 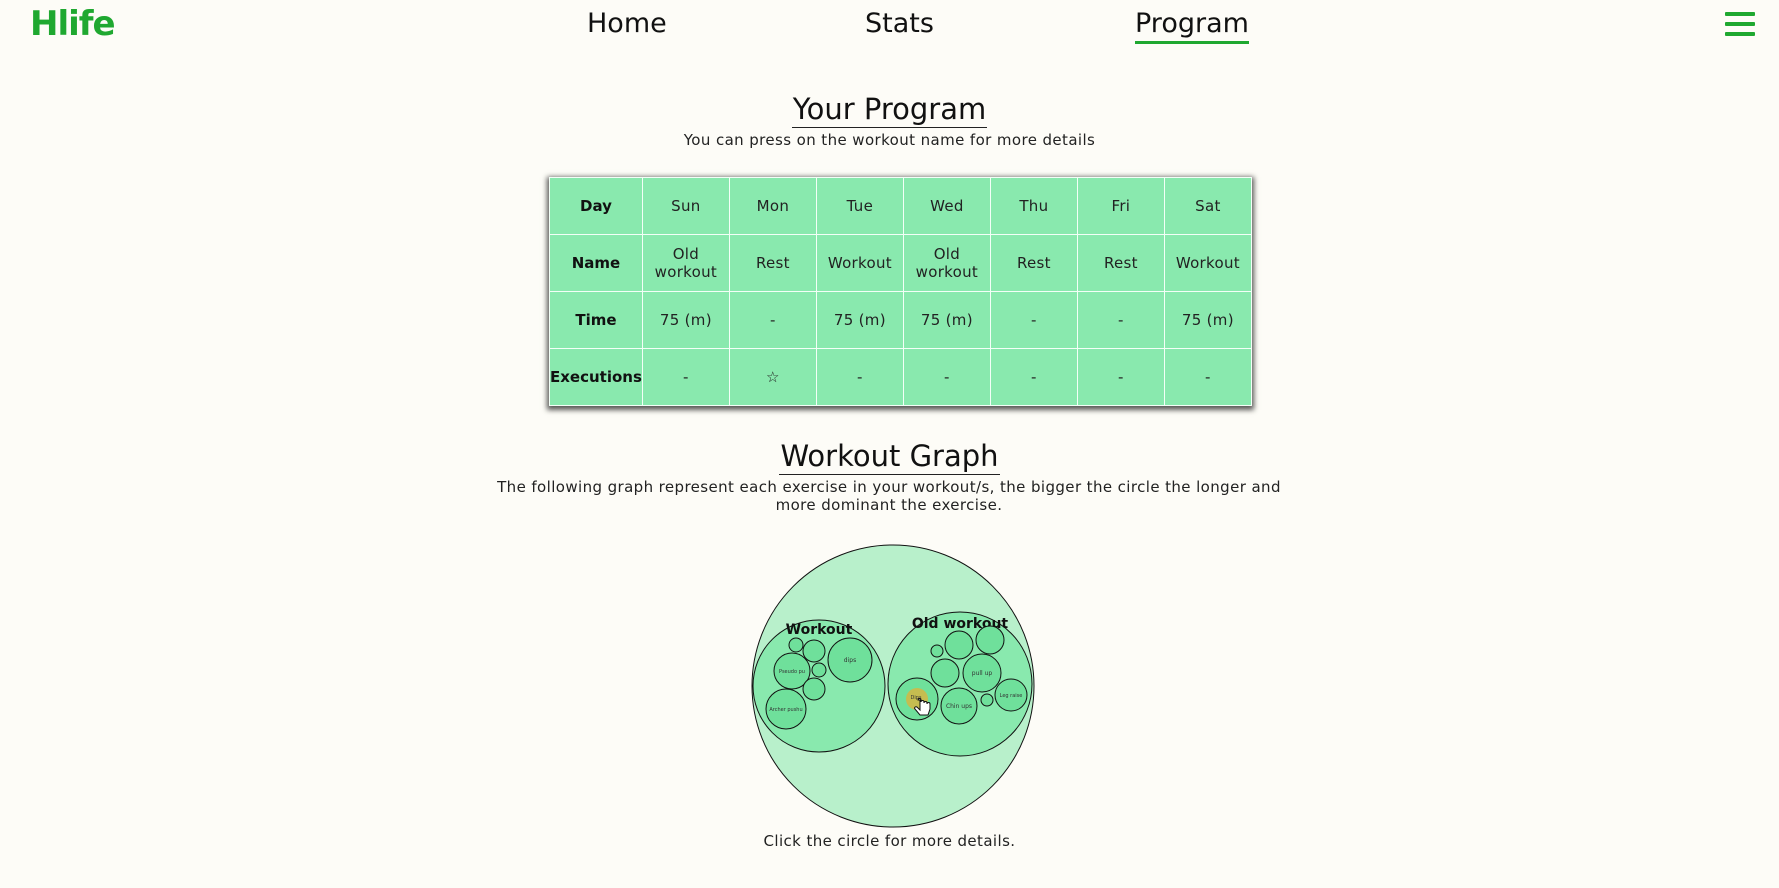 I want to click on table-row-executions: Executions - ☆ - - - - -, so click(x=900, y=377).